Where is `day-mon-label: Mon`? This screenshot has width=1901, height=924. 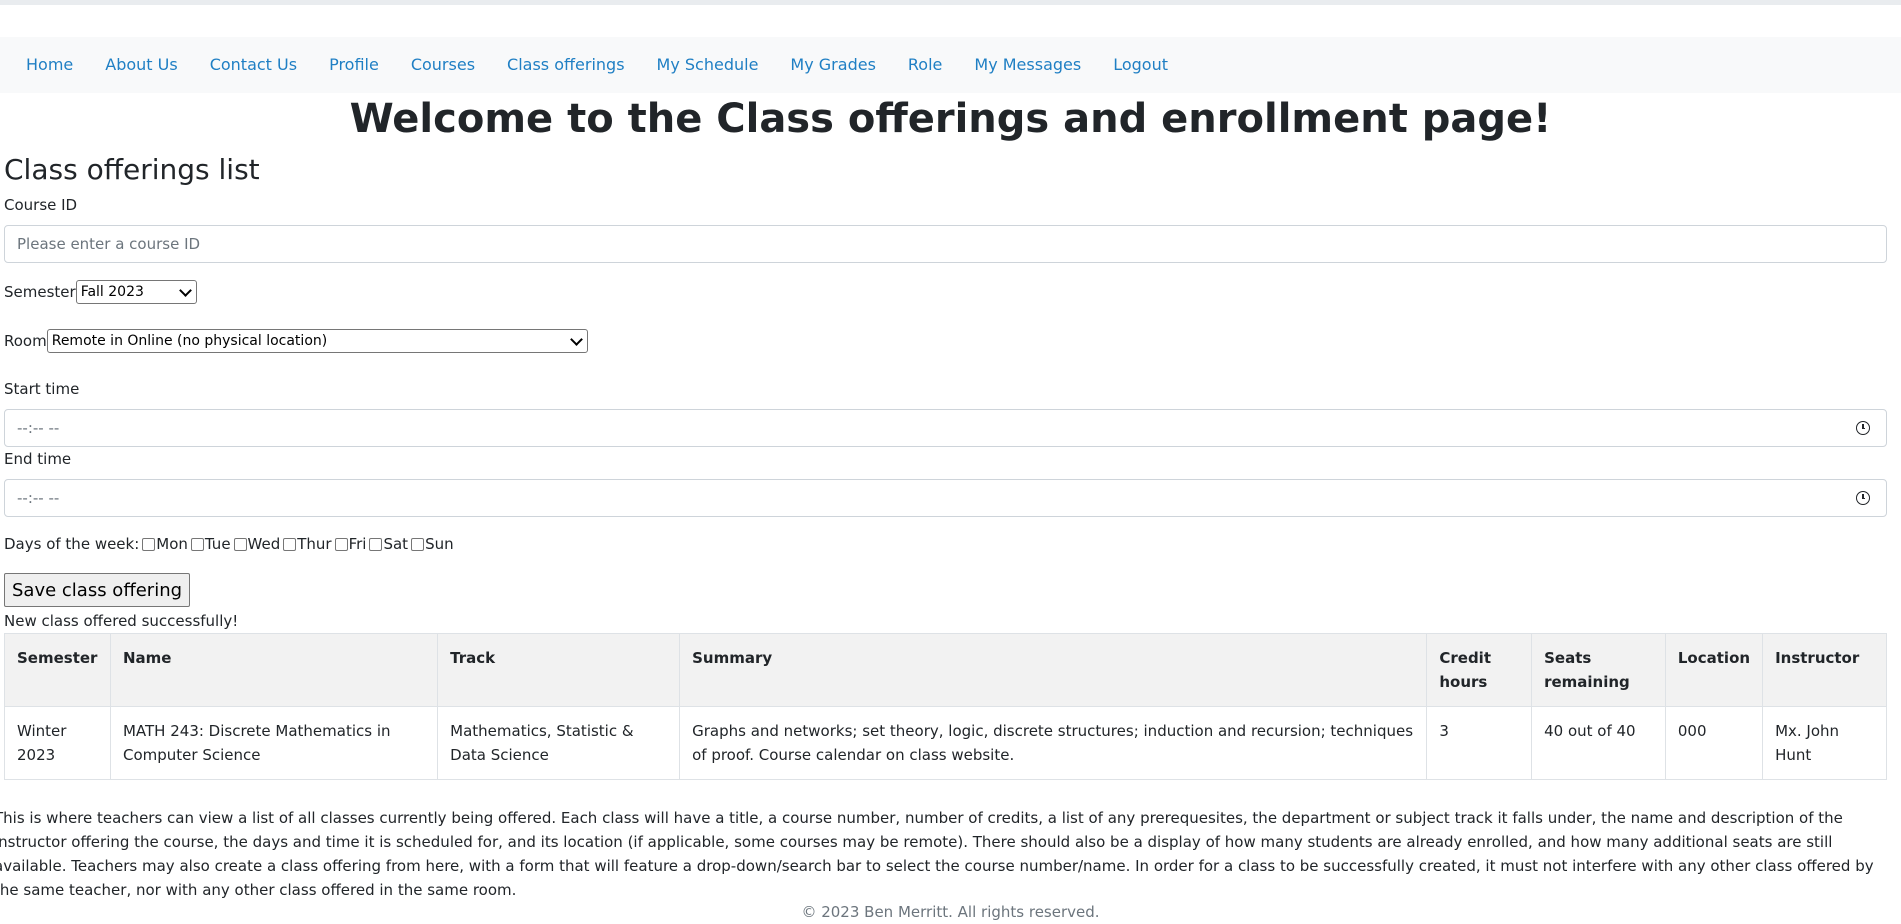 day-mon-label: Mon is located at coordinates (172, 544).